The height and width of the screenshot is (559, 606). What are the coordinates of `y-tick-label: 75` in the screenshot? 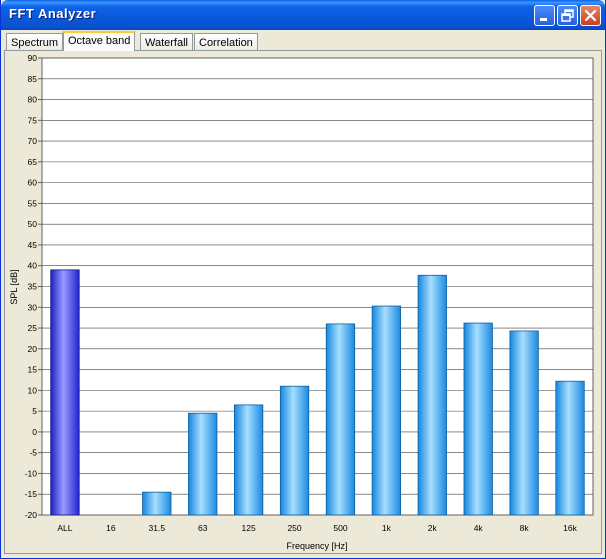 It's located at (33, 120).